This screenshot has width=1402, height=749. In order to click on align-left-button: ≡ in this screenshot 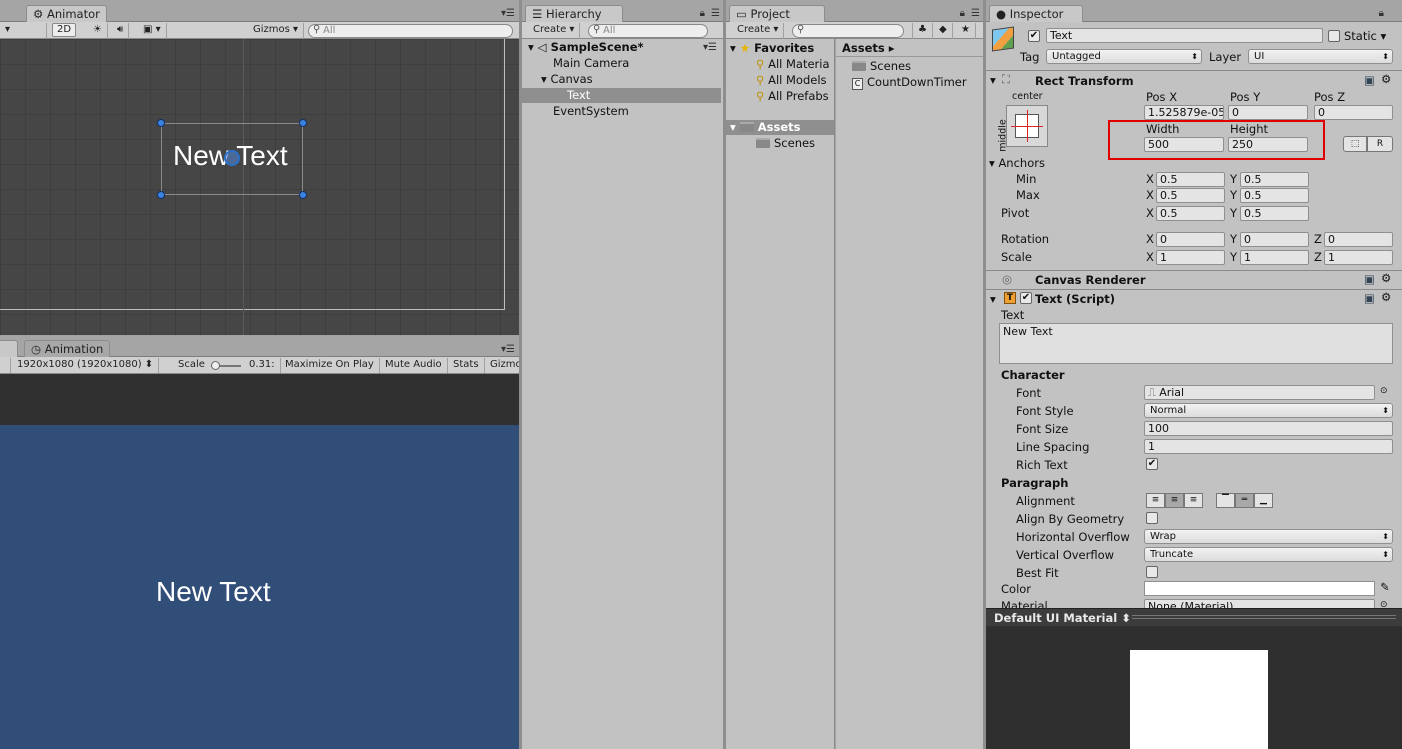, I will do `click(1155, 500)`.